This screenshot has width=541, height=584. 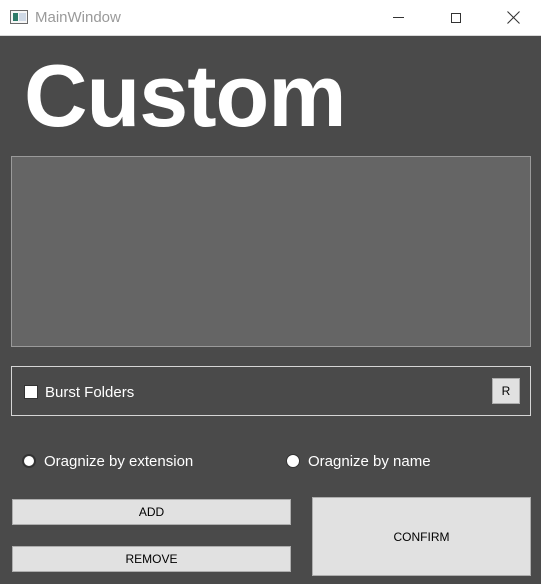 I want to click on close-icon, so click(x=513, y=17).